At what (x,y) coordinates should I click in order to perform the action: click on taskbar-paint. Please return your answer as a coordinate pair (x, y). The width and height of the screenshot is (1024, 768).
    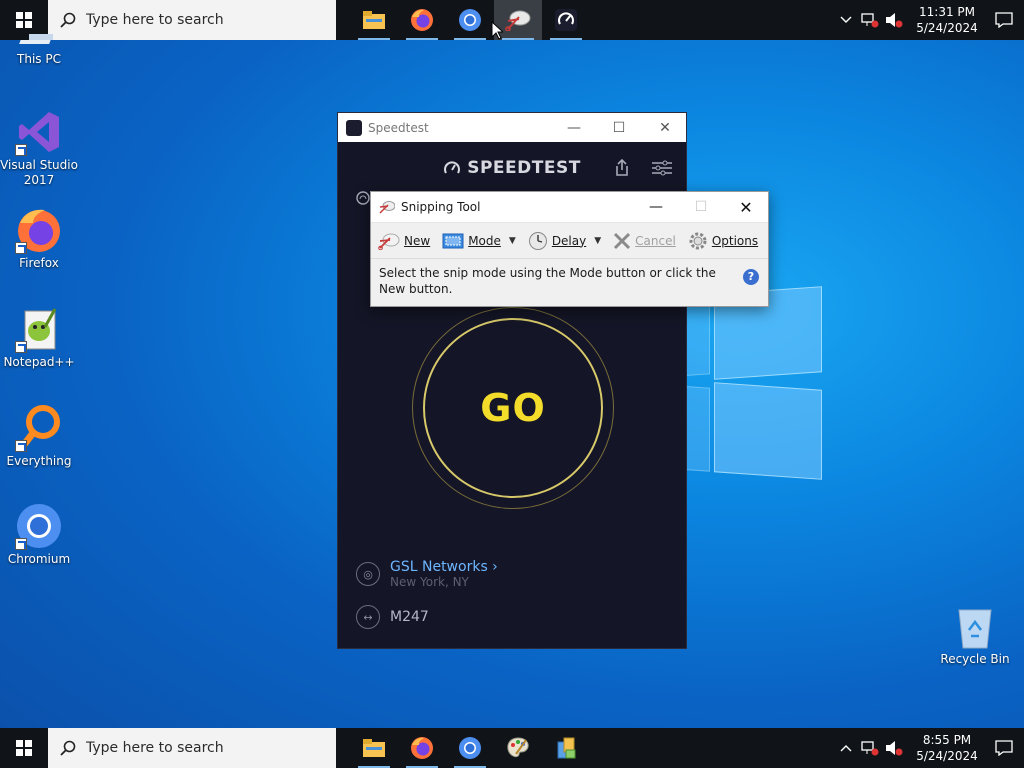
    Looking at the image, I should click on (518, 748).